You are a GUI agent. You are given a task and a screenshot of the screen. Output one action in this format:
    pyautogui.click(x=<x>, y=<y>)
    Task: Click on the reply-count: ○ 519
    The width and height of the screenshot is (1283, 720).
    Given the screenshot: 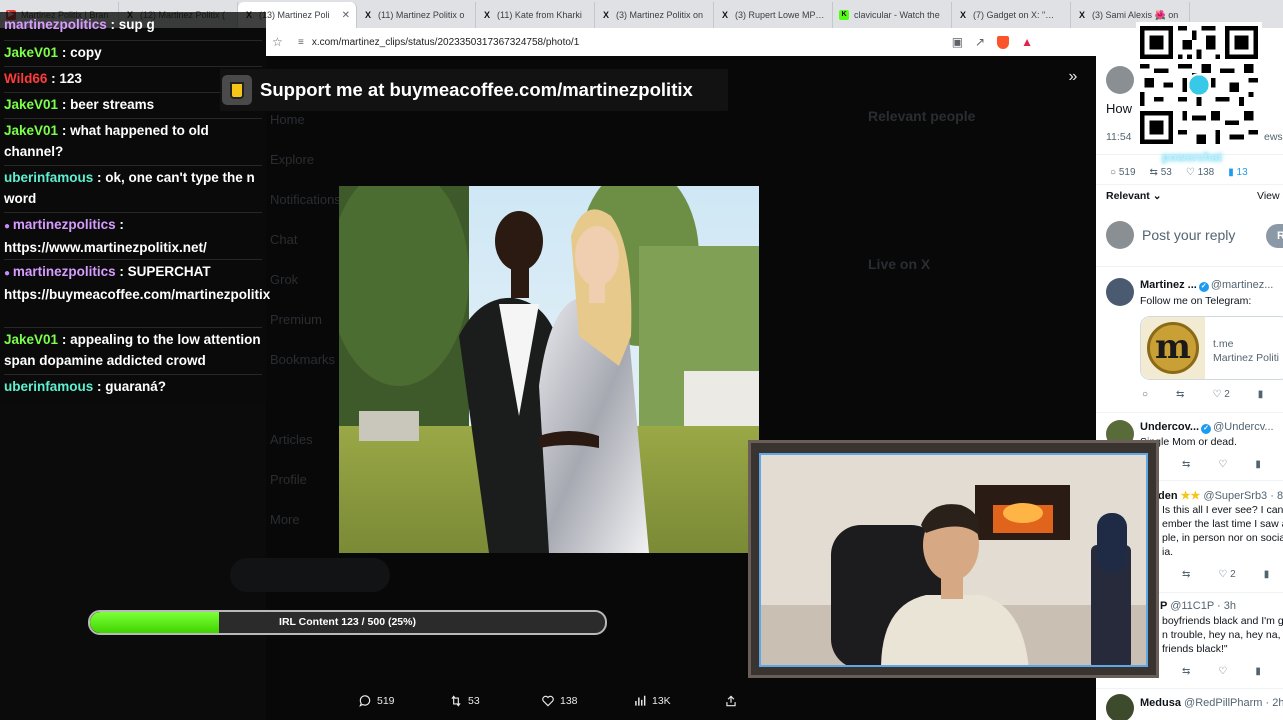 What is the action you would take?
    pyautogui.click(x=1123, y=172)
    